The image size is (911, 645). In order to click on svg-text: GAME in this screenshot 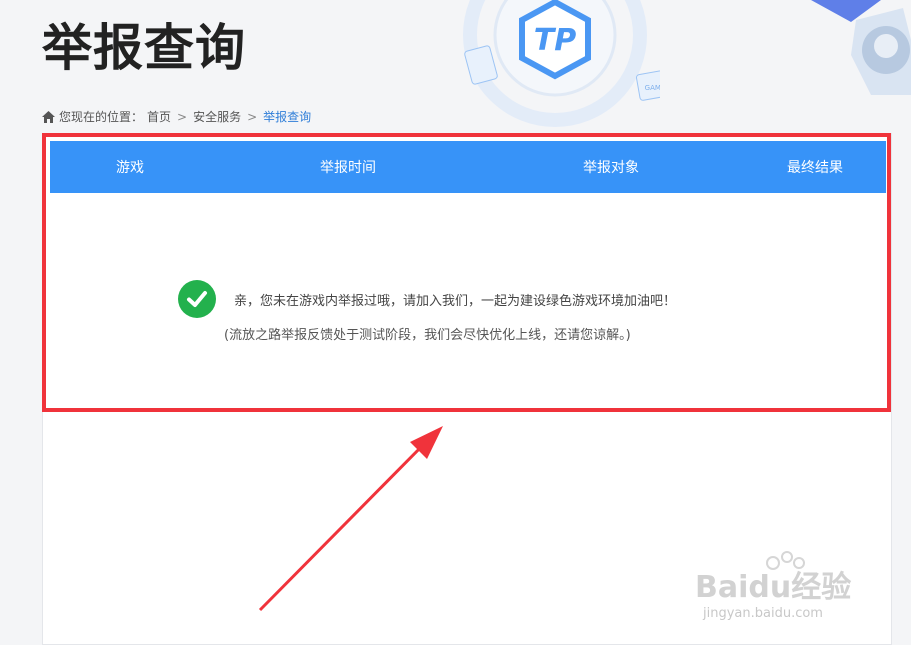, I will do `click(652, 88)`.